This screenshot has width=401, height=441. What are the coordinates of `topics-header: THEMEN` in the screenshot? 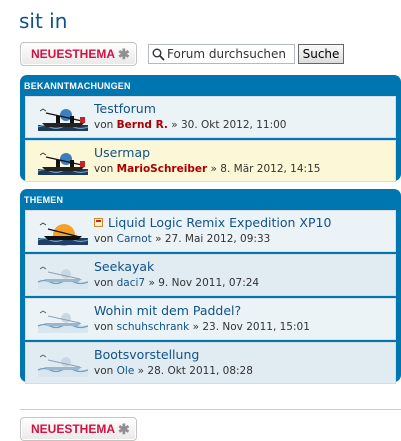 It's located at (44, 200).